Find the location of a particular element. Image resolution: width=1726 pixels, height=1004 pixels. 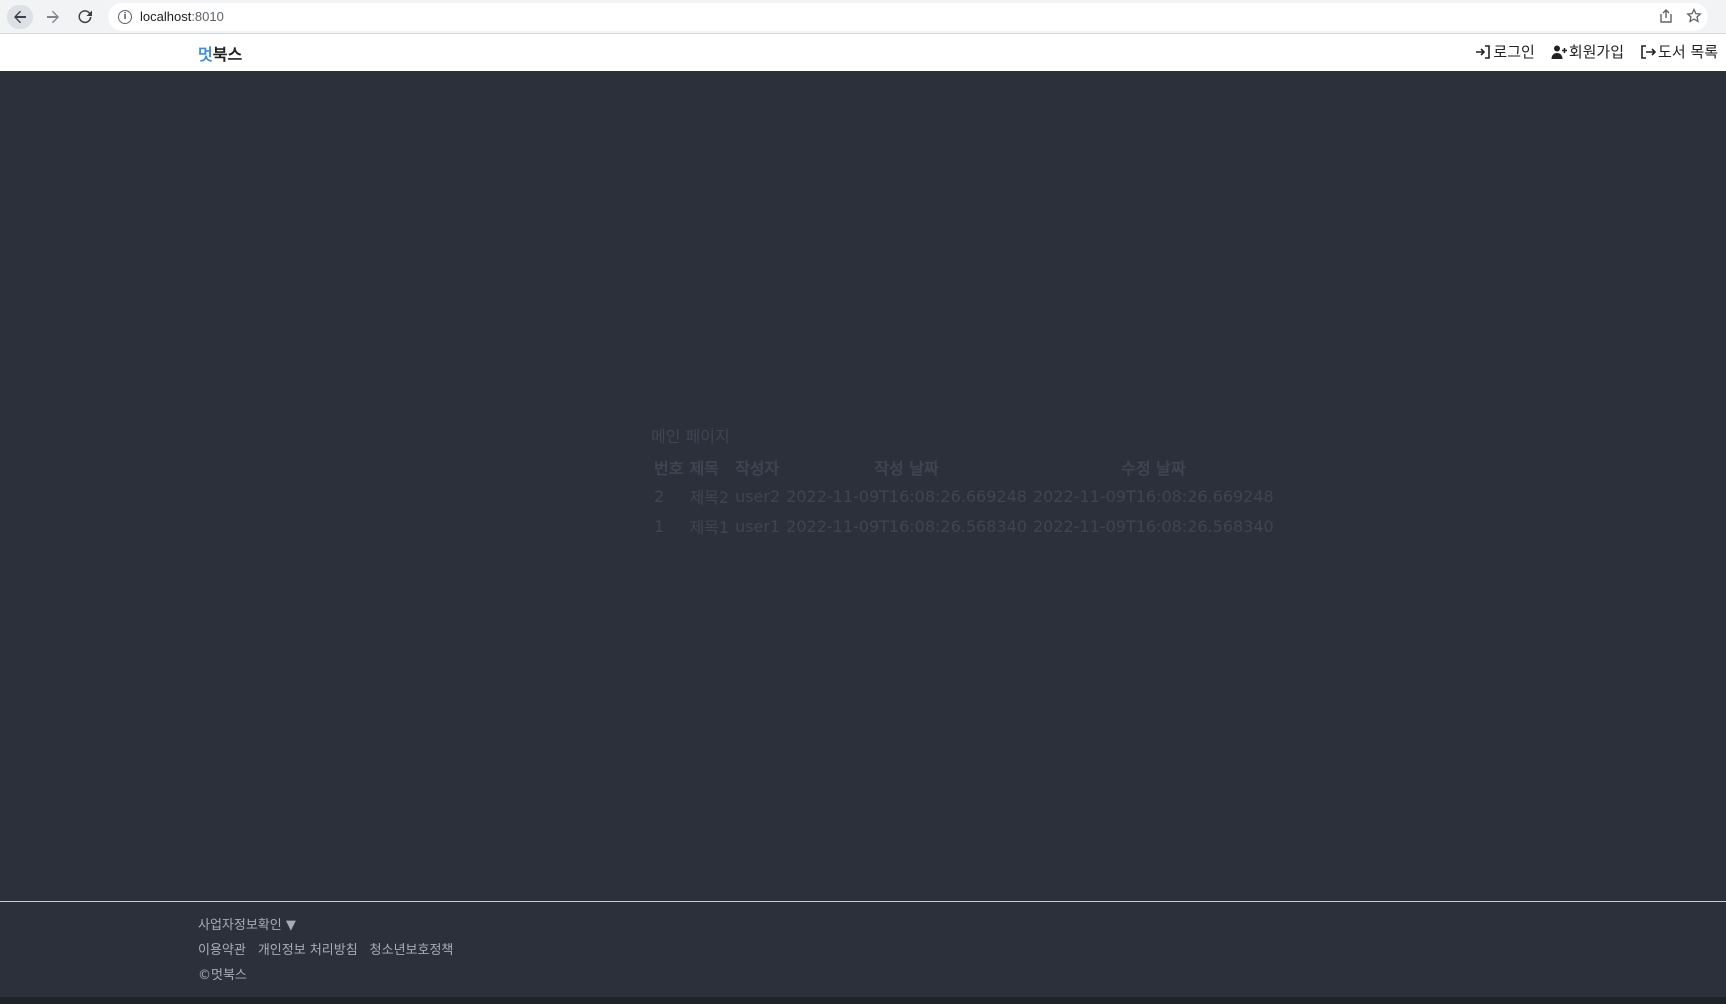

bookmark-star-icon is located at coordinates (1694, 17).